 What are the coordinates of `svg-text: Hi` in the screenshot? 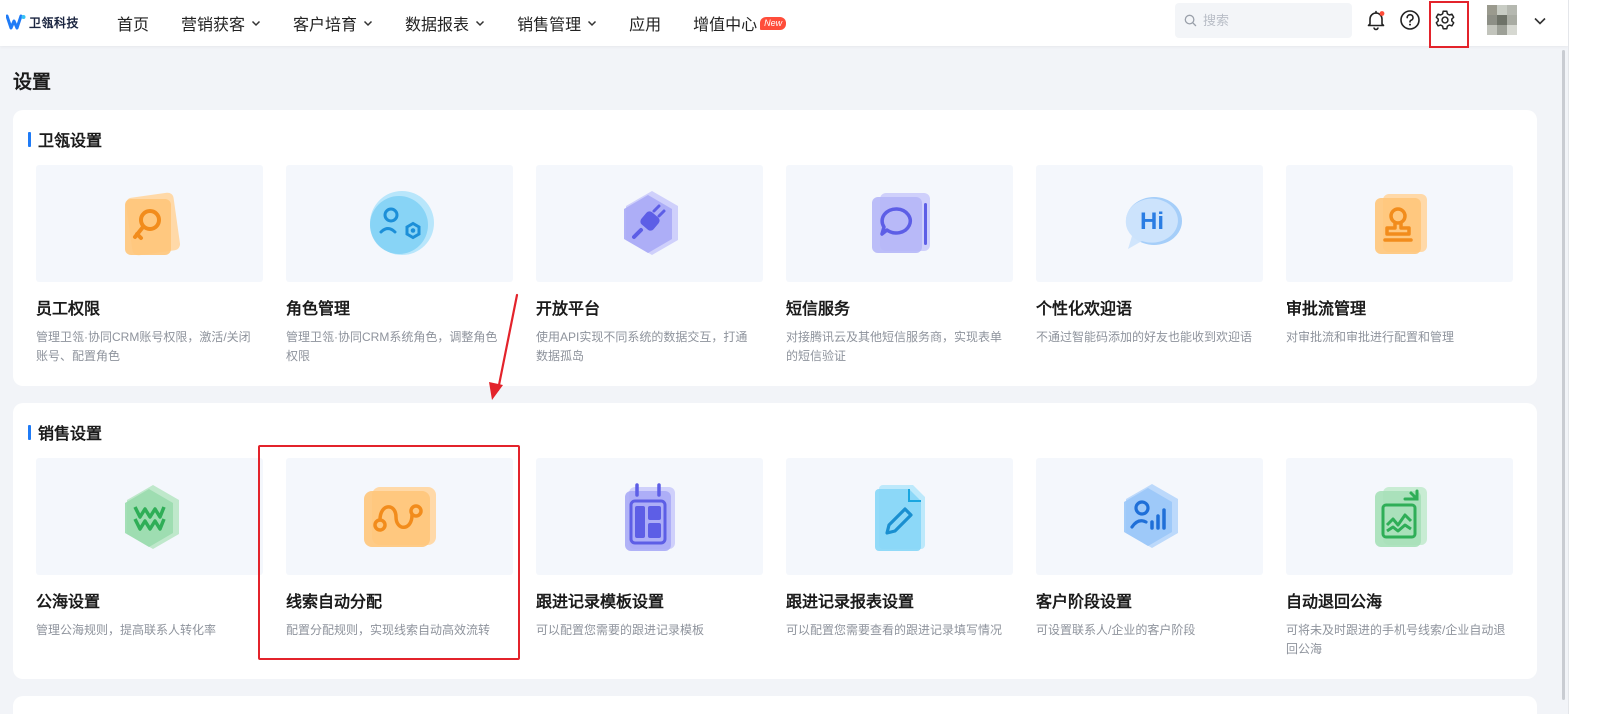 It's located at (1152, 221).